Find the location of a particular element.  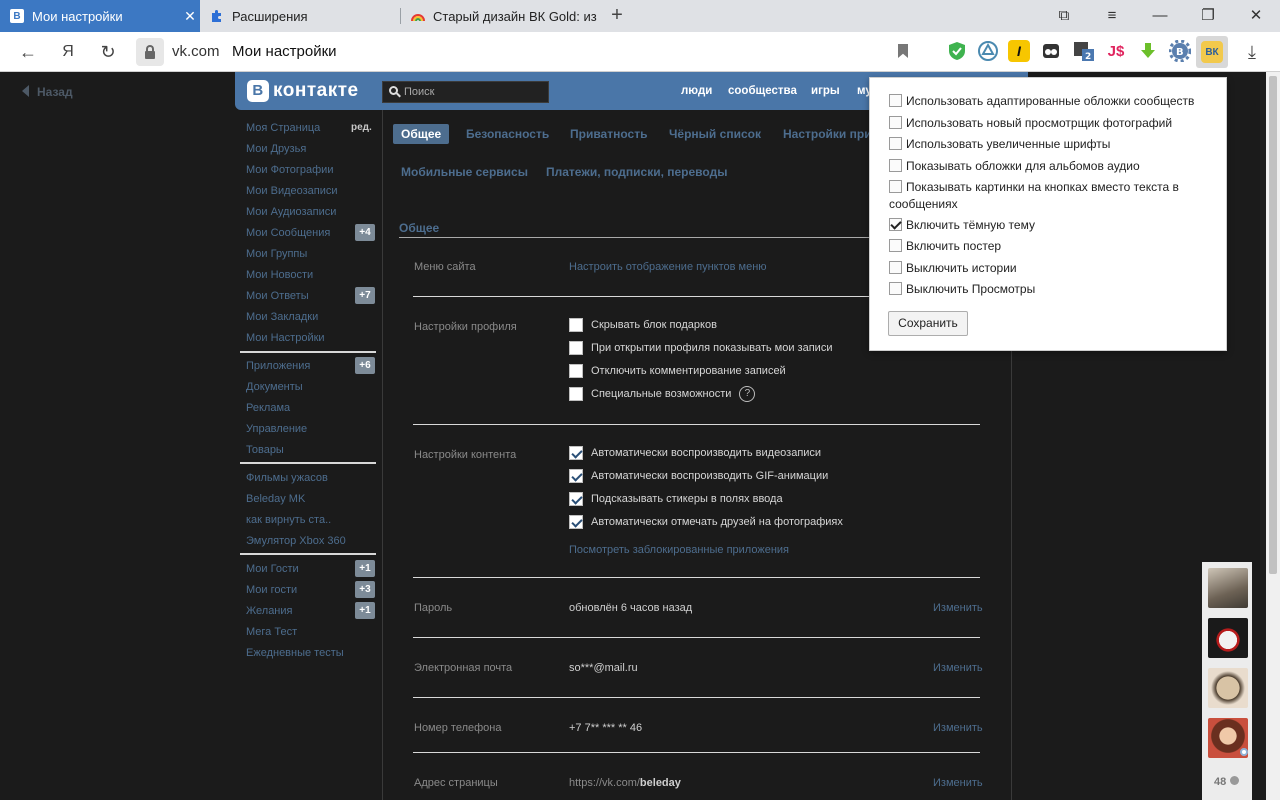

save-button: Сохранить is located at coordinates (928, 323).